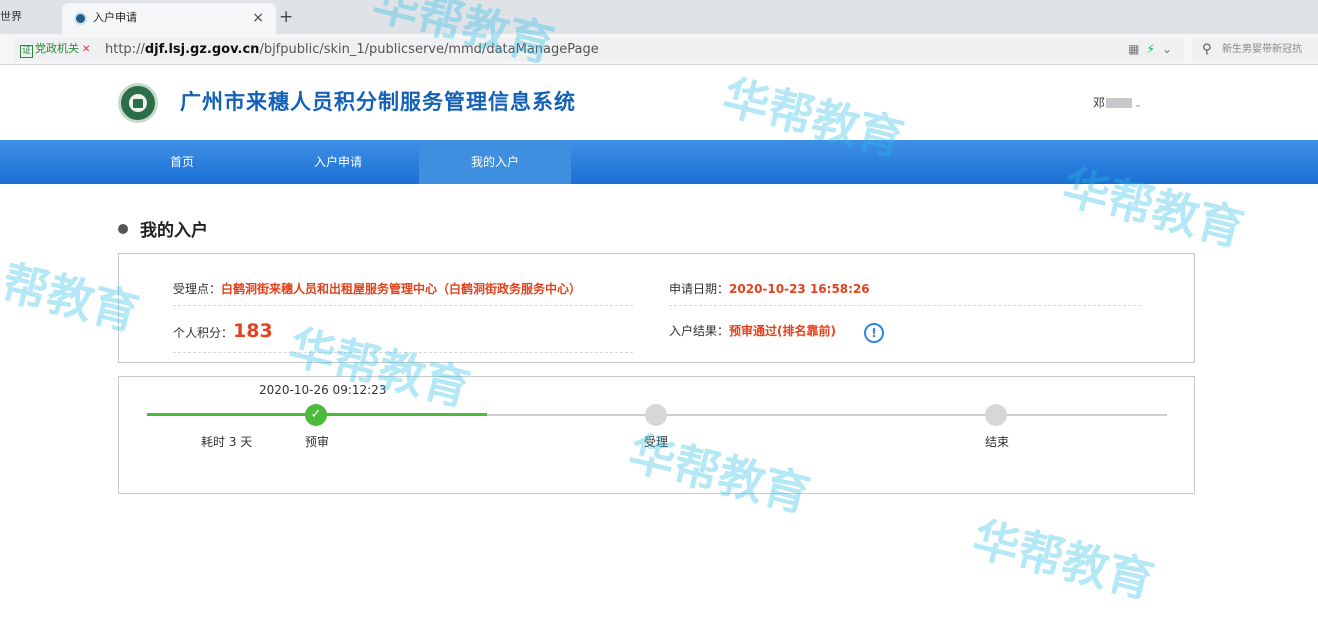 This screenshot has width=1318, height=640. Describe the element at coordinates (659, 102) in the screenshot. I see `site-header: 广州市来穗人员积分制服务管理信息系统 邓 ⌄` at that location.